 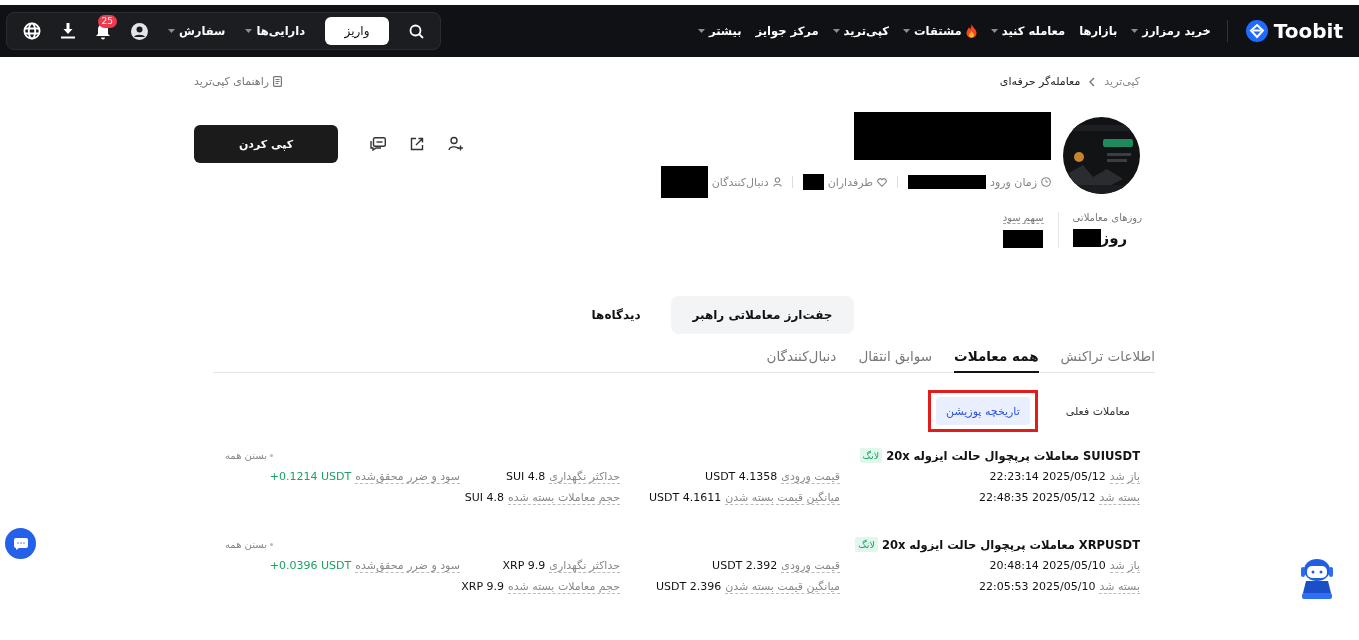 I want to click on heart-icon, so click(x=882, y=182).